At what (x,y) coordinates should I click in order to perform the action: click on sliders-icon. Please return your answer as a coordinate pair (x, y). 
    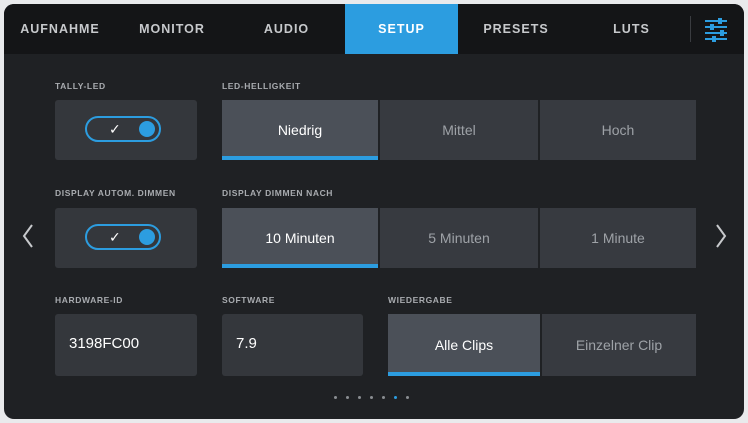
    Looking at the image, I should click on (716, 29).